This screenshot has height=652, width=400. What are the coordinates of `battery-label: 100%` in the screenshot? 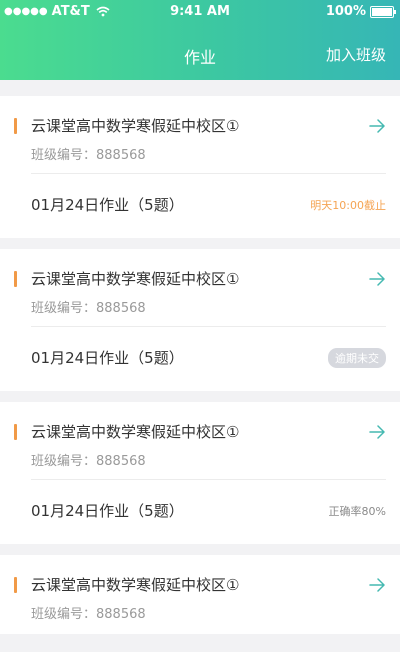 It's located at (345, 11).